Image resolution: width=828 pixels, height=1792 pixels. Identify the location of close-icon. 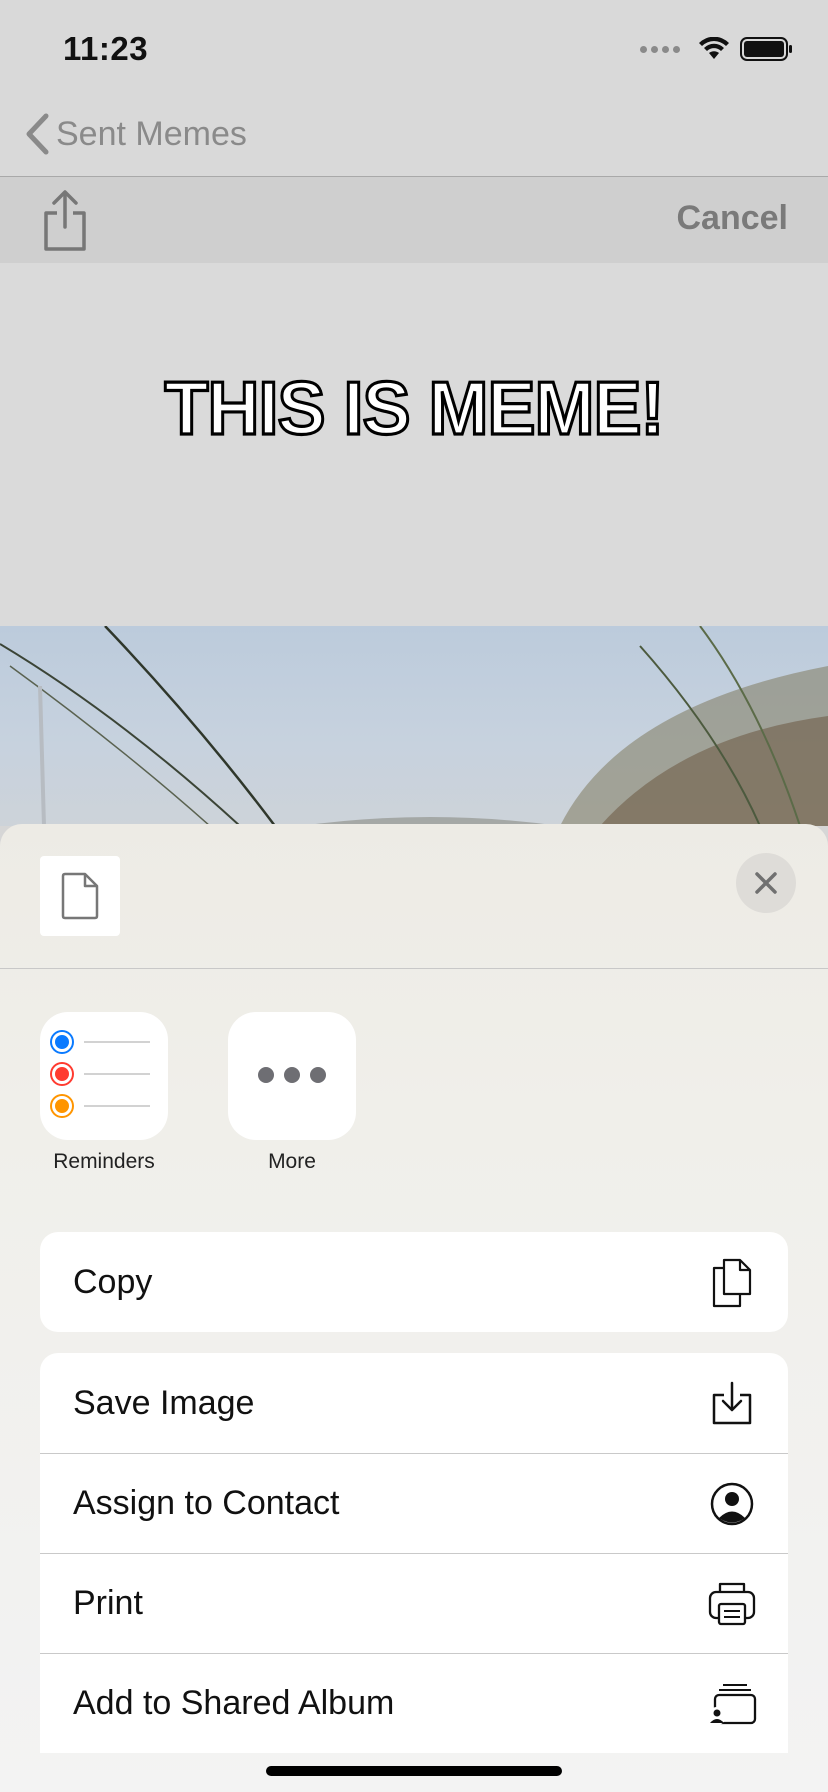
(766, 883).